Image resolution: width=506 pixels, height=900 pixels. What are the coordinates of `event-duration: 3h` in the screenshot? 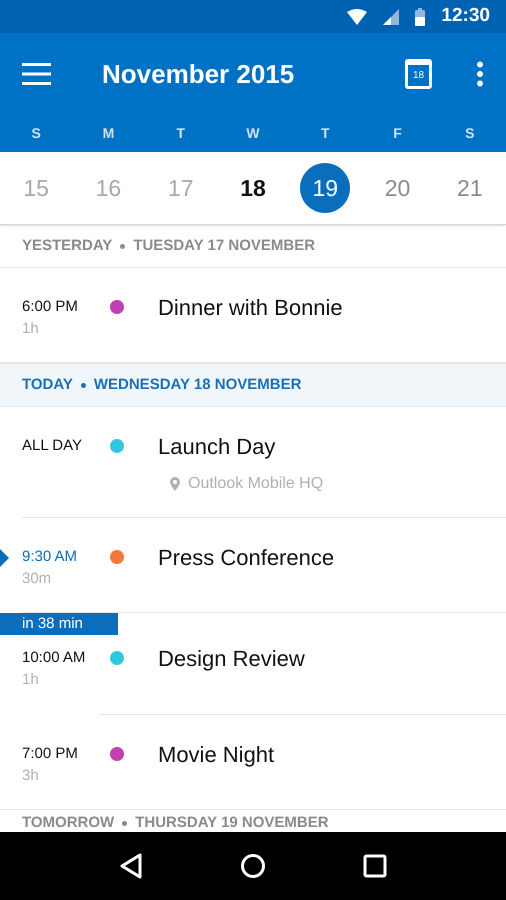 It's located at (31, 776).